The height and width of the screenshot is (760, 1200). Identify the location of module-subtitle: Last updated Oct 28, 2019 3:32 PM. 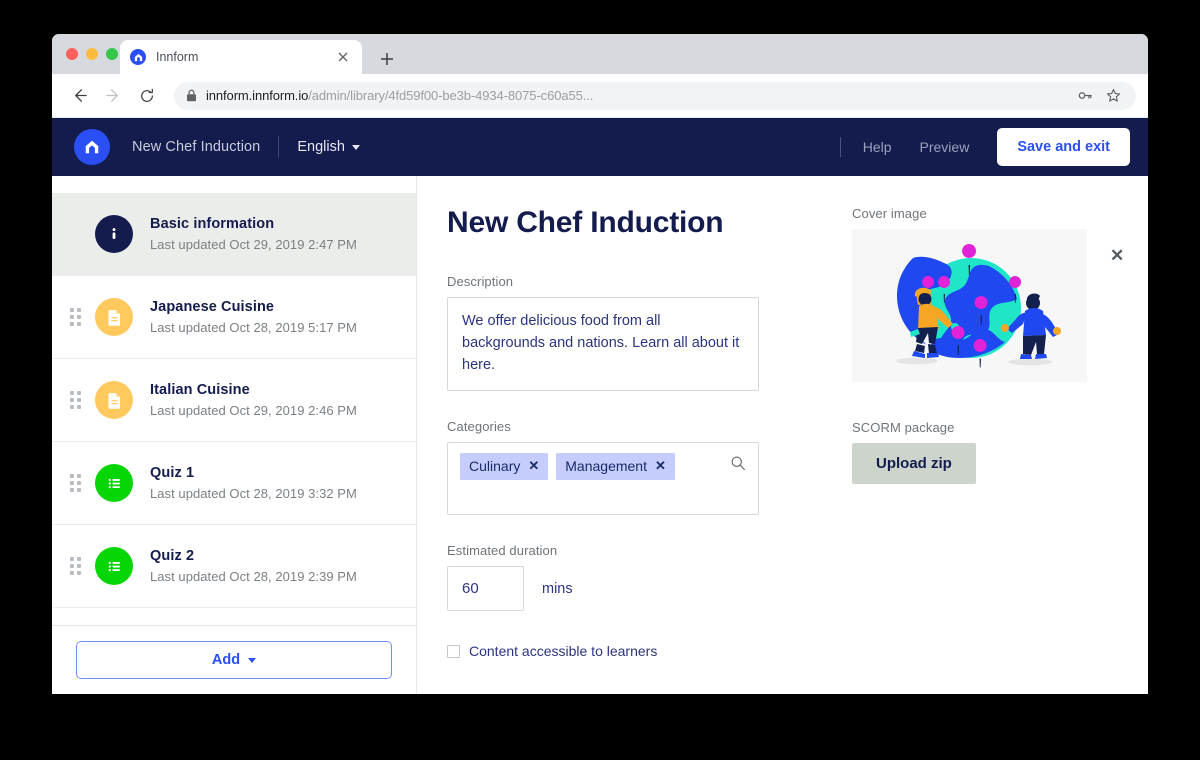
(253, 493).